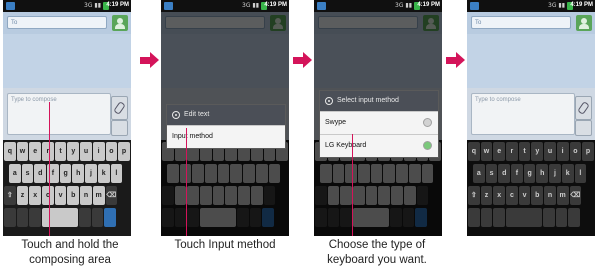 This screenshot has height=274, width=595. I want to click on caption-text: Touch Input method, so click(225, 245).